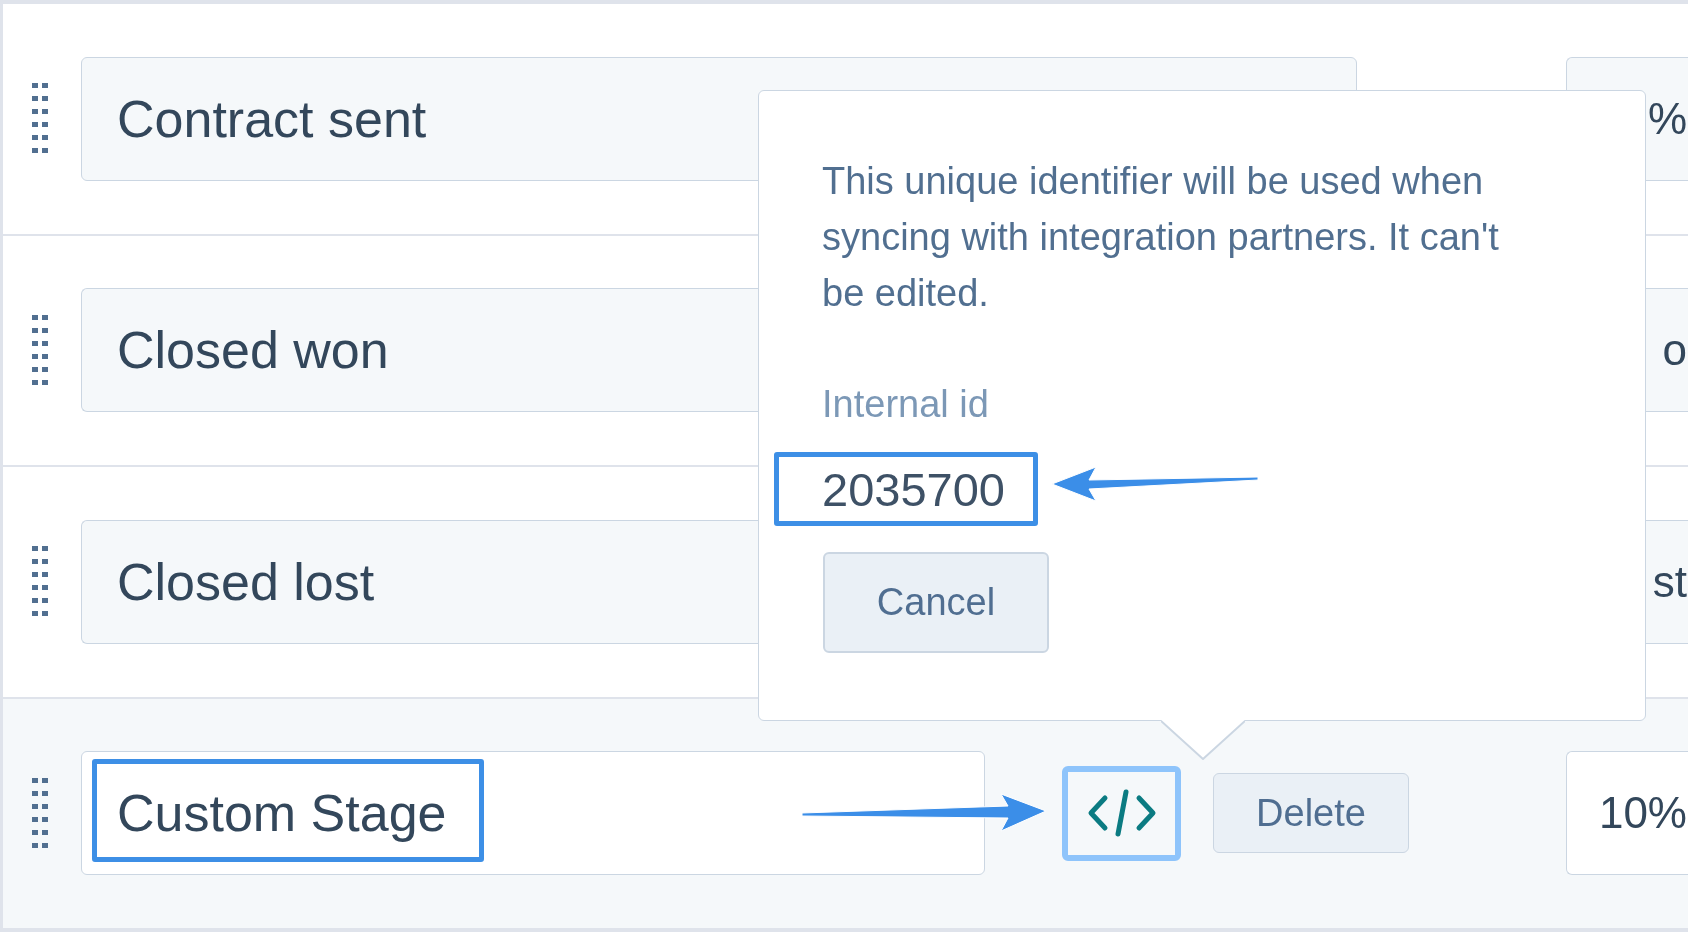 The height and width of the screenshot is (932, 1688). I want to click on internal-id-value: 2035700, so click(913, 490).